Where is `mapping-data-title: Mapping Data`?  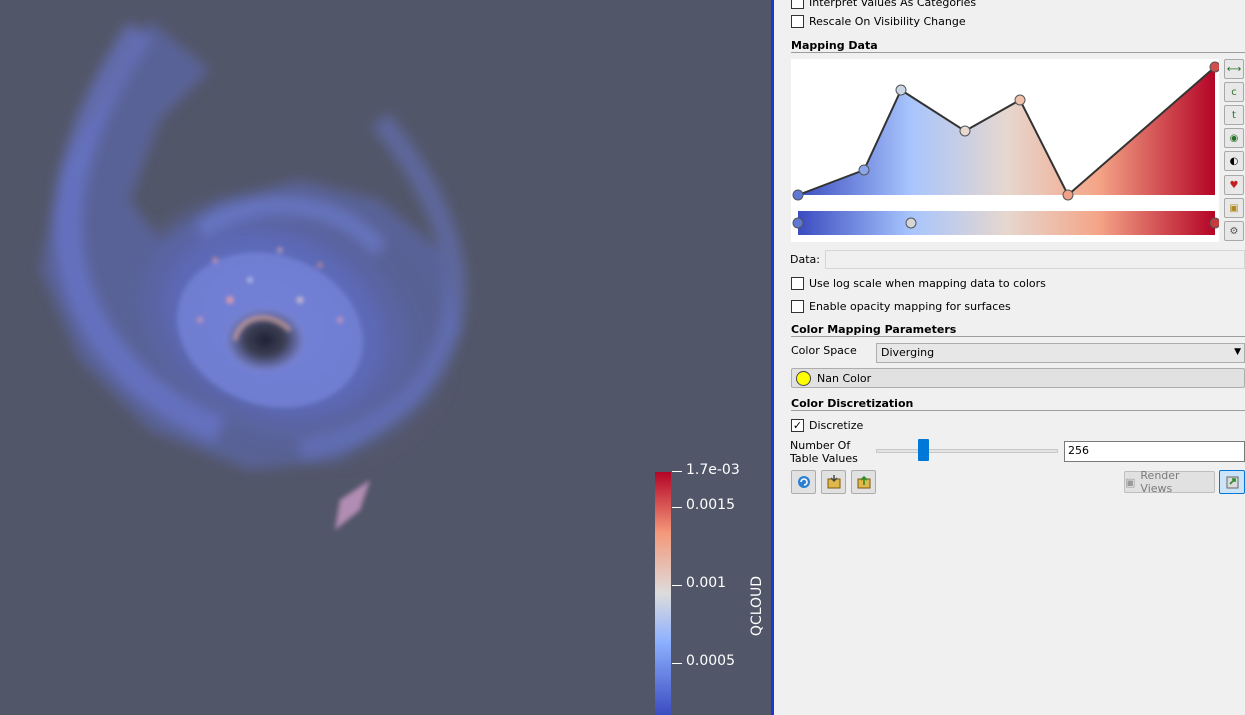 mapping-data-title: Mapping Data is located at coordinates (834, 45).